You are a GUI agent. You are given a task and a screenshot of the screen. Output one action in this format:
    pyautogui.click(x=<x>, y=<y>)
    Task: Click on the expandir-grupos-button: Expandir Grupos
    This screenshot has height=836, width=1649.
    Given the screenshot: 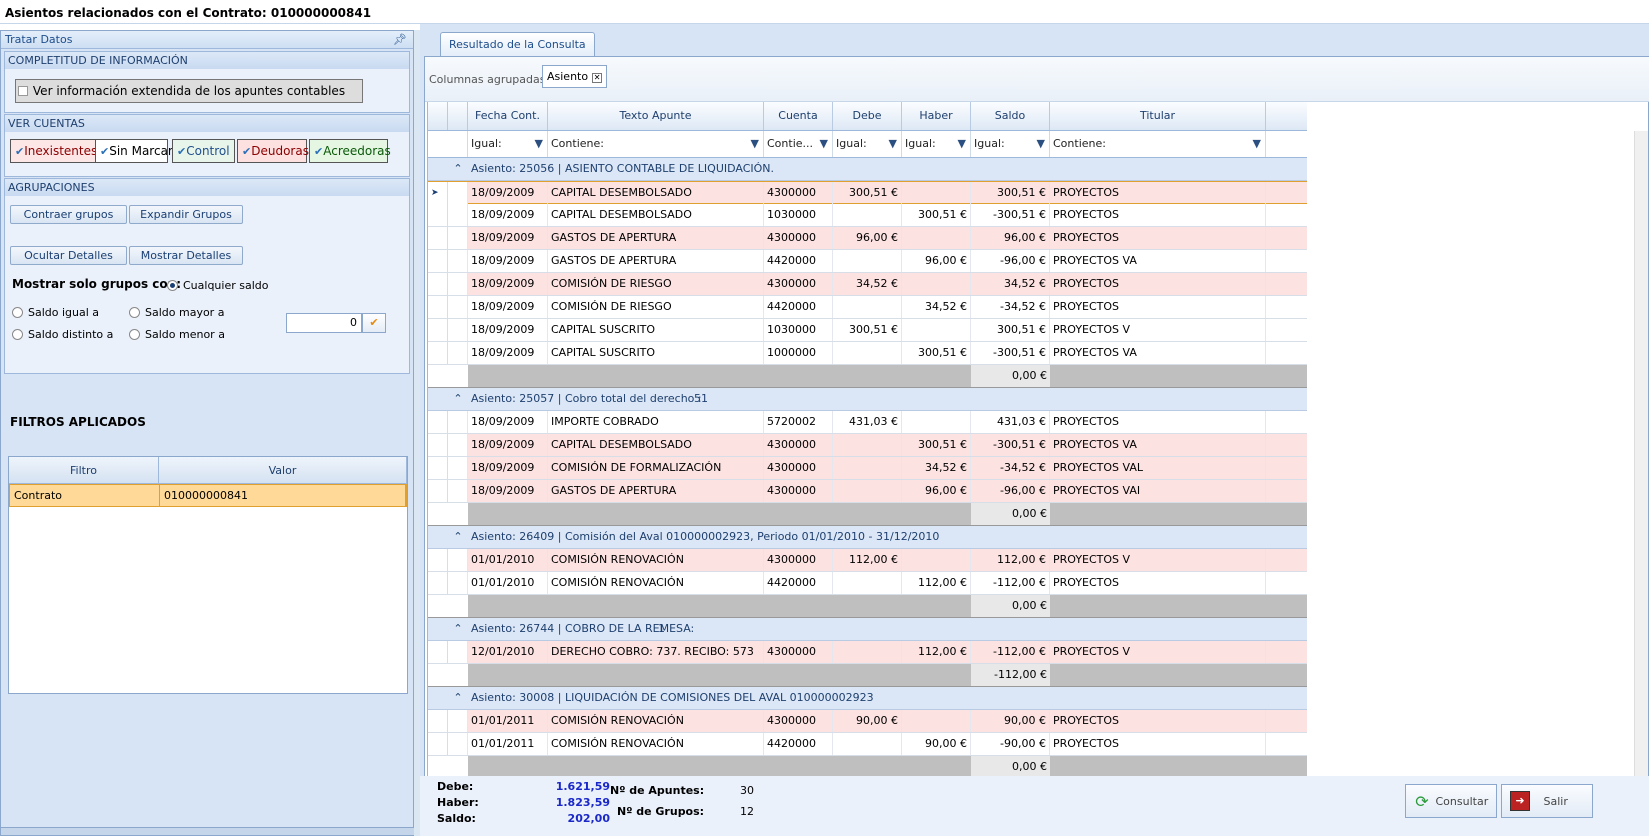 What is the action you would take?
    pyautogui.click(x=186, y=214)
    